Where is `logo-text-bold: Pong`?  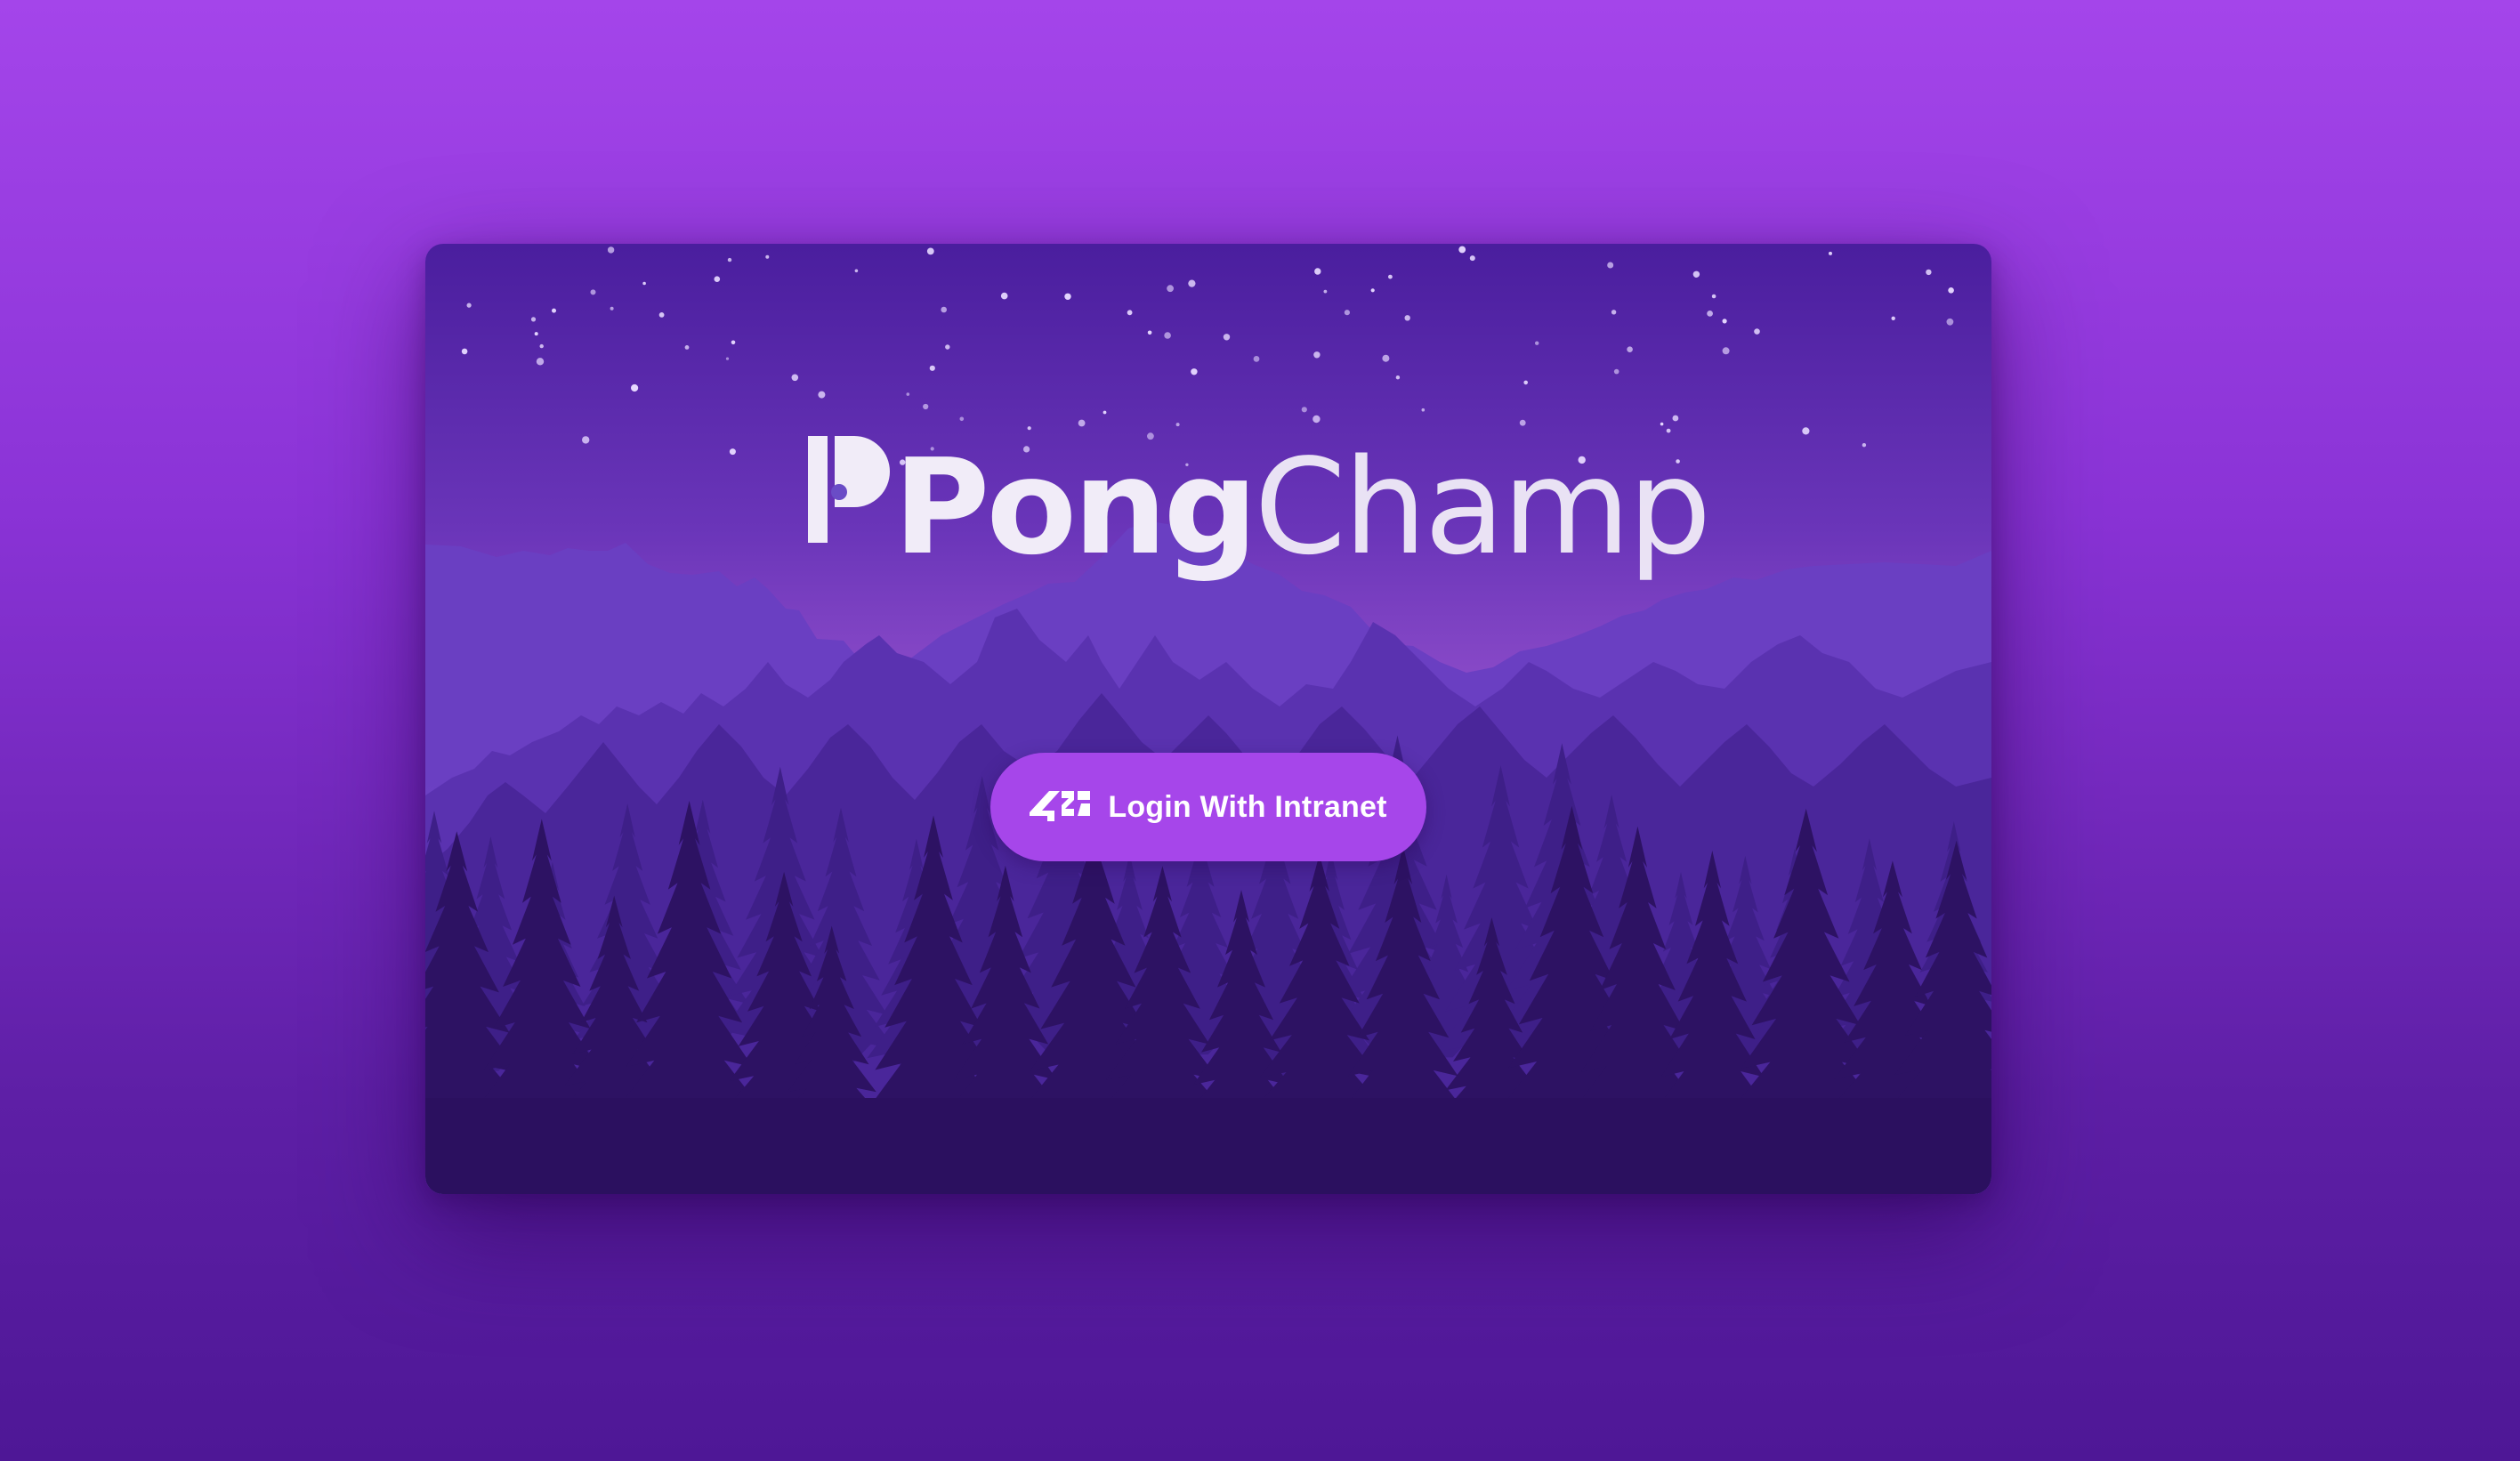
logo-text-bold: Pong is located at coordinates (1075, 508).